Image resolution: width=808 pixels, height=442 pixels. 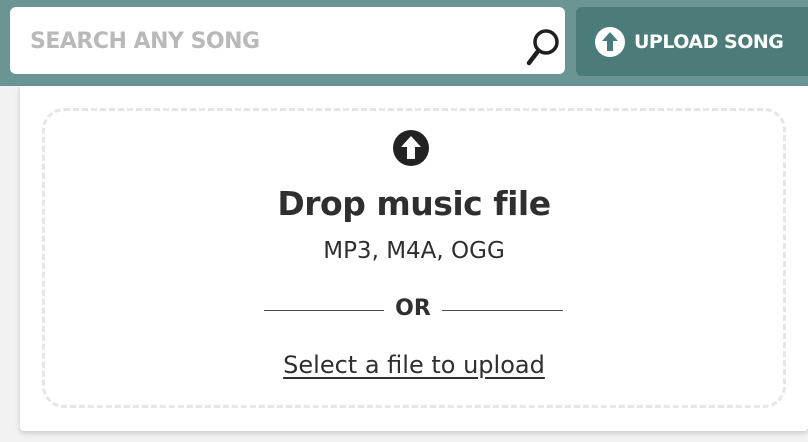 What do you see at coordinates (413, 308) in the screenshot?
I see `divider-or: OR` at bounding box center [413, 308].